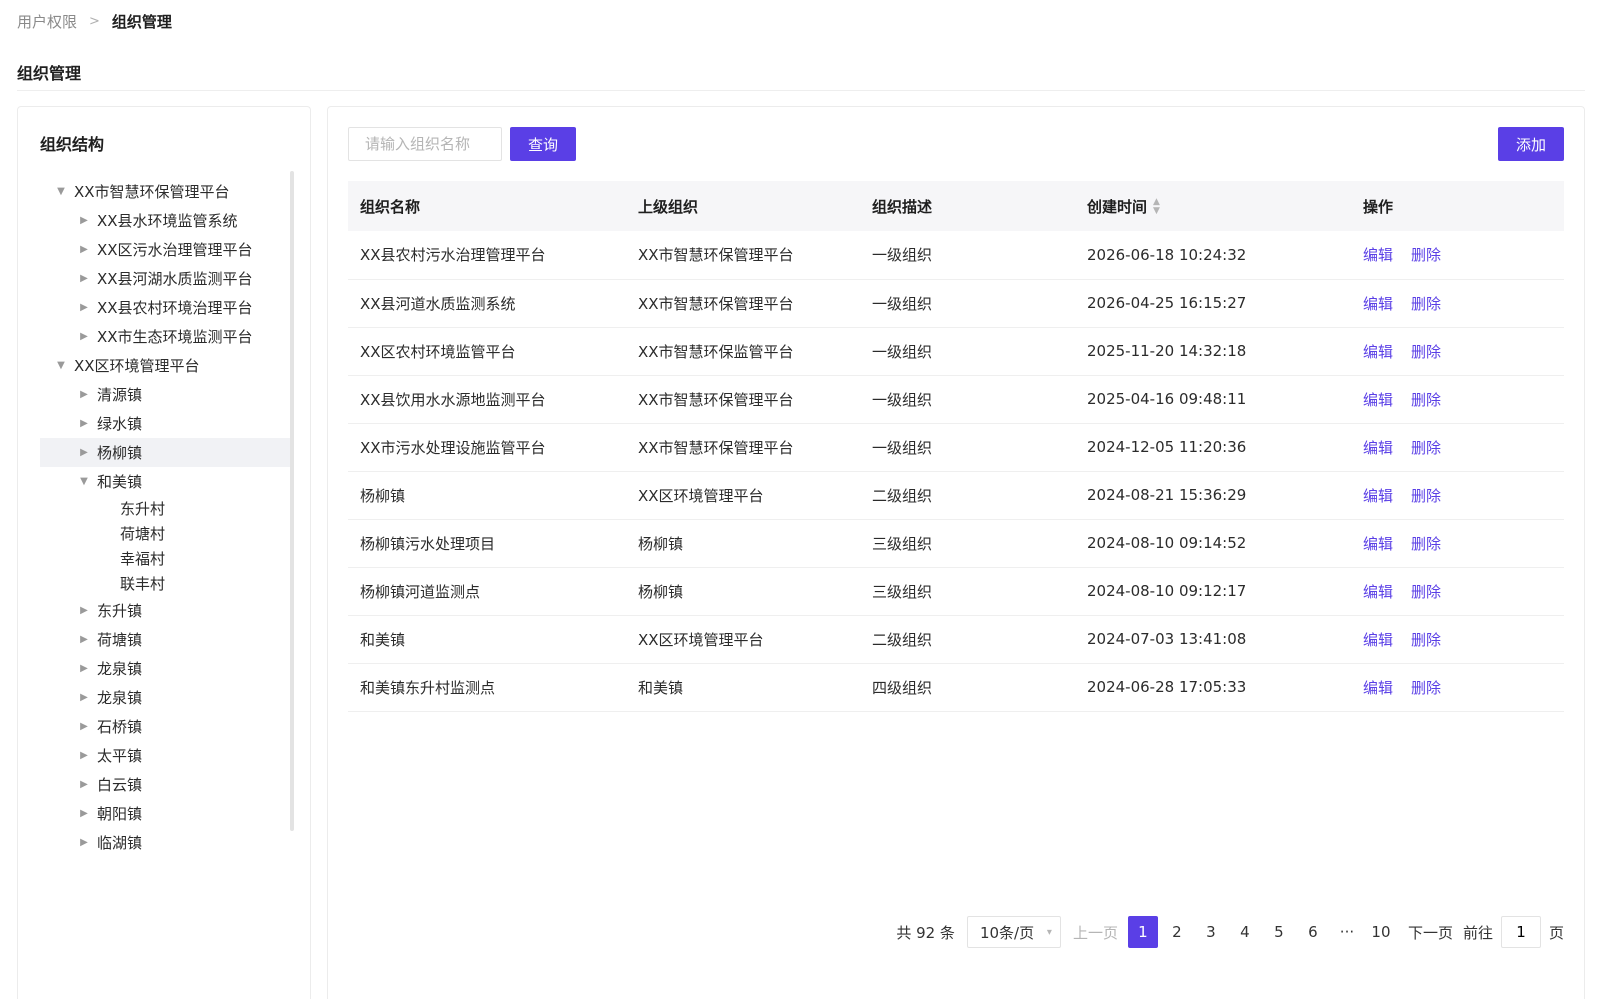 This screenshot has width=1600, height=999. I want to click on tree-node-label: XX县河湖水质监测平台, so click(175, 279).